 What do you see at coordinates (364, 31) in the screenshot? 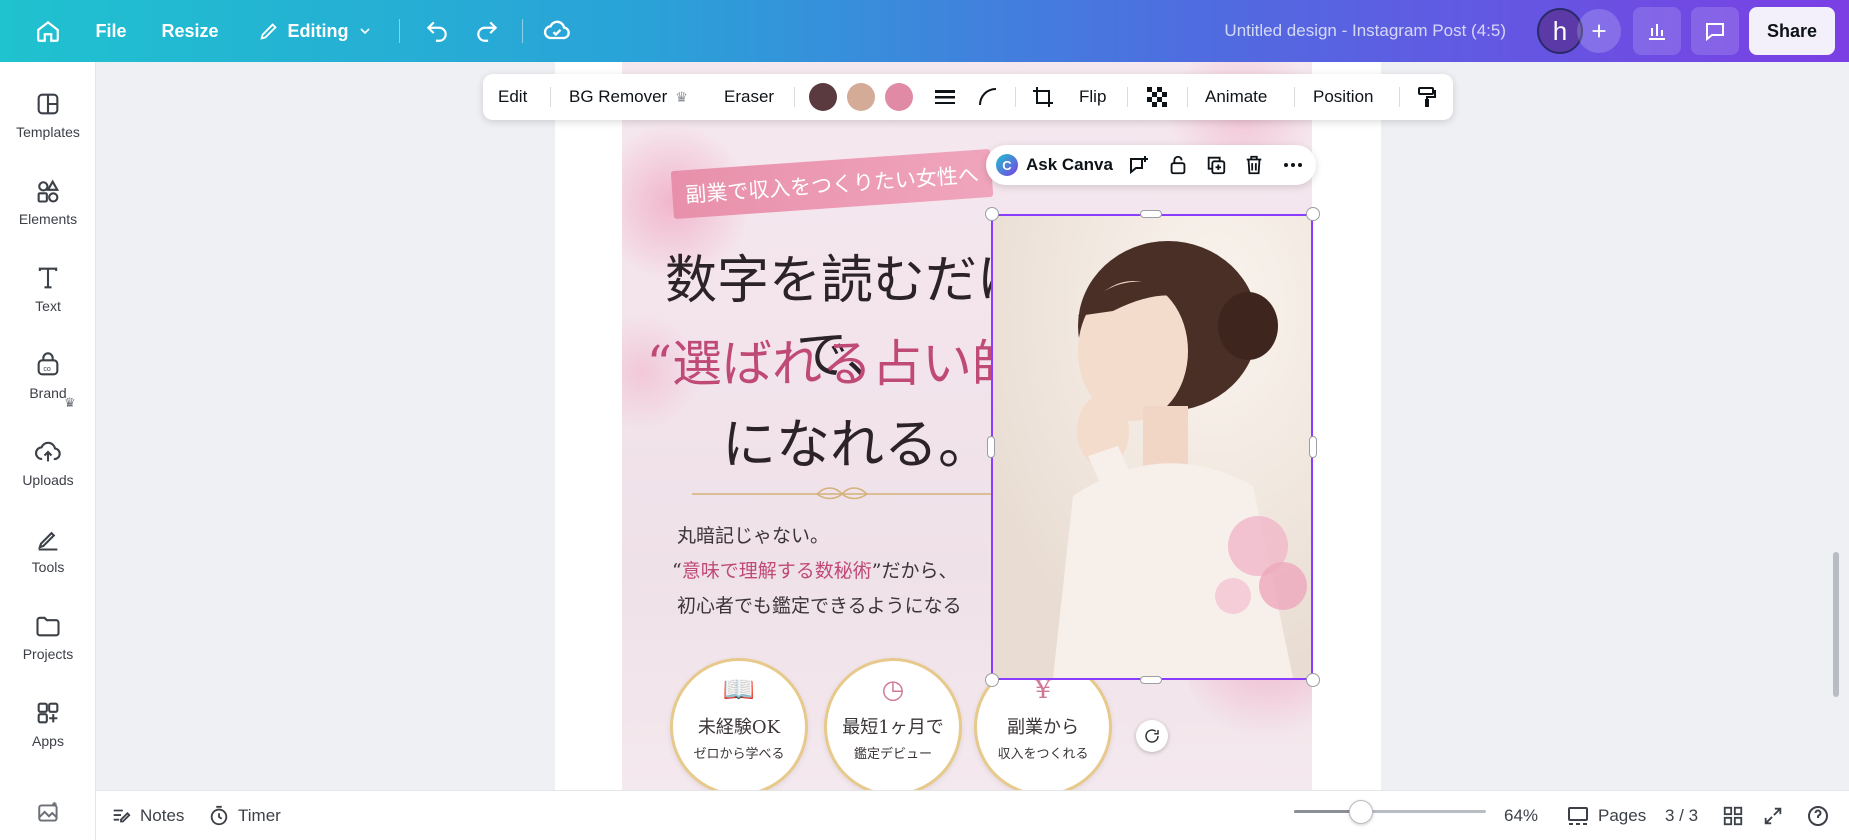
I see `chevron-down-icon` at bounding box center [364, 31].